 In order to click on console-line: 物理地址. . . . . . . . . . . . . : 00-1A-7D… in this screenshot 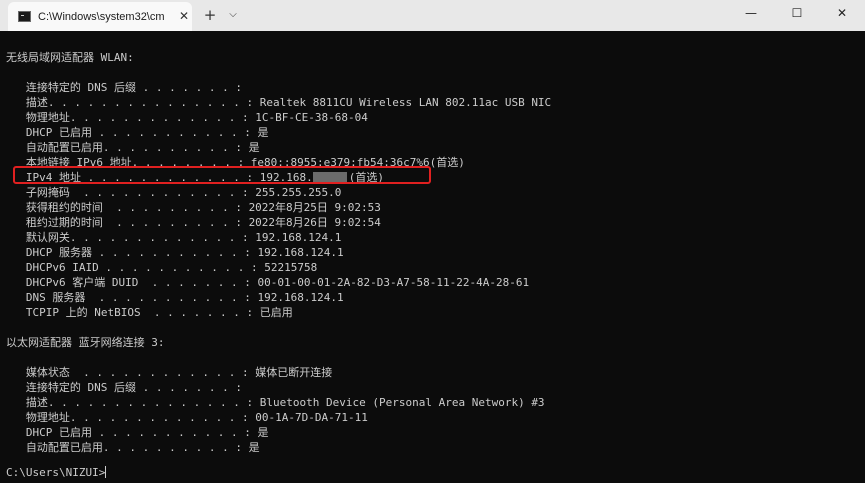, I will do `click(187, 417)`.